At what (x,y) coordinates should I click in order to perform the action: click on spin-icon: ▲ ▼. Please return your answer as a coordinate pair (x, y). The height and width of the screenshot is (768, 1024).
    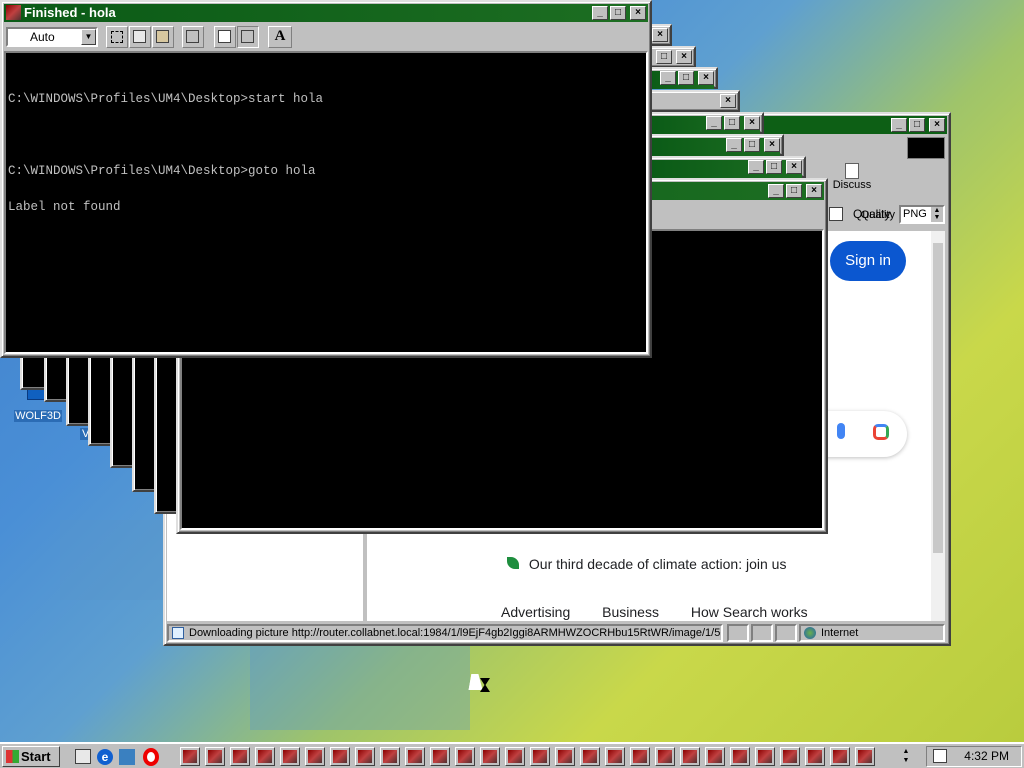
    Looking at the image, I should click on (937, 214).